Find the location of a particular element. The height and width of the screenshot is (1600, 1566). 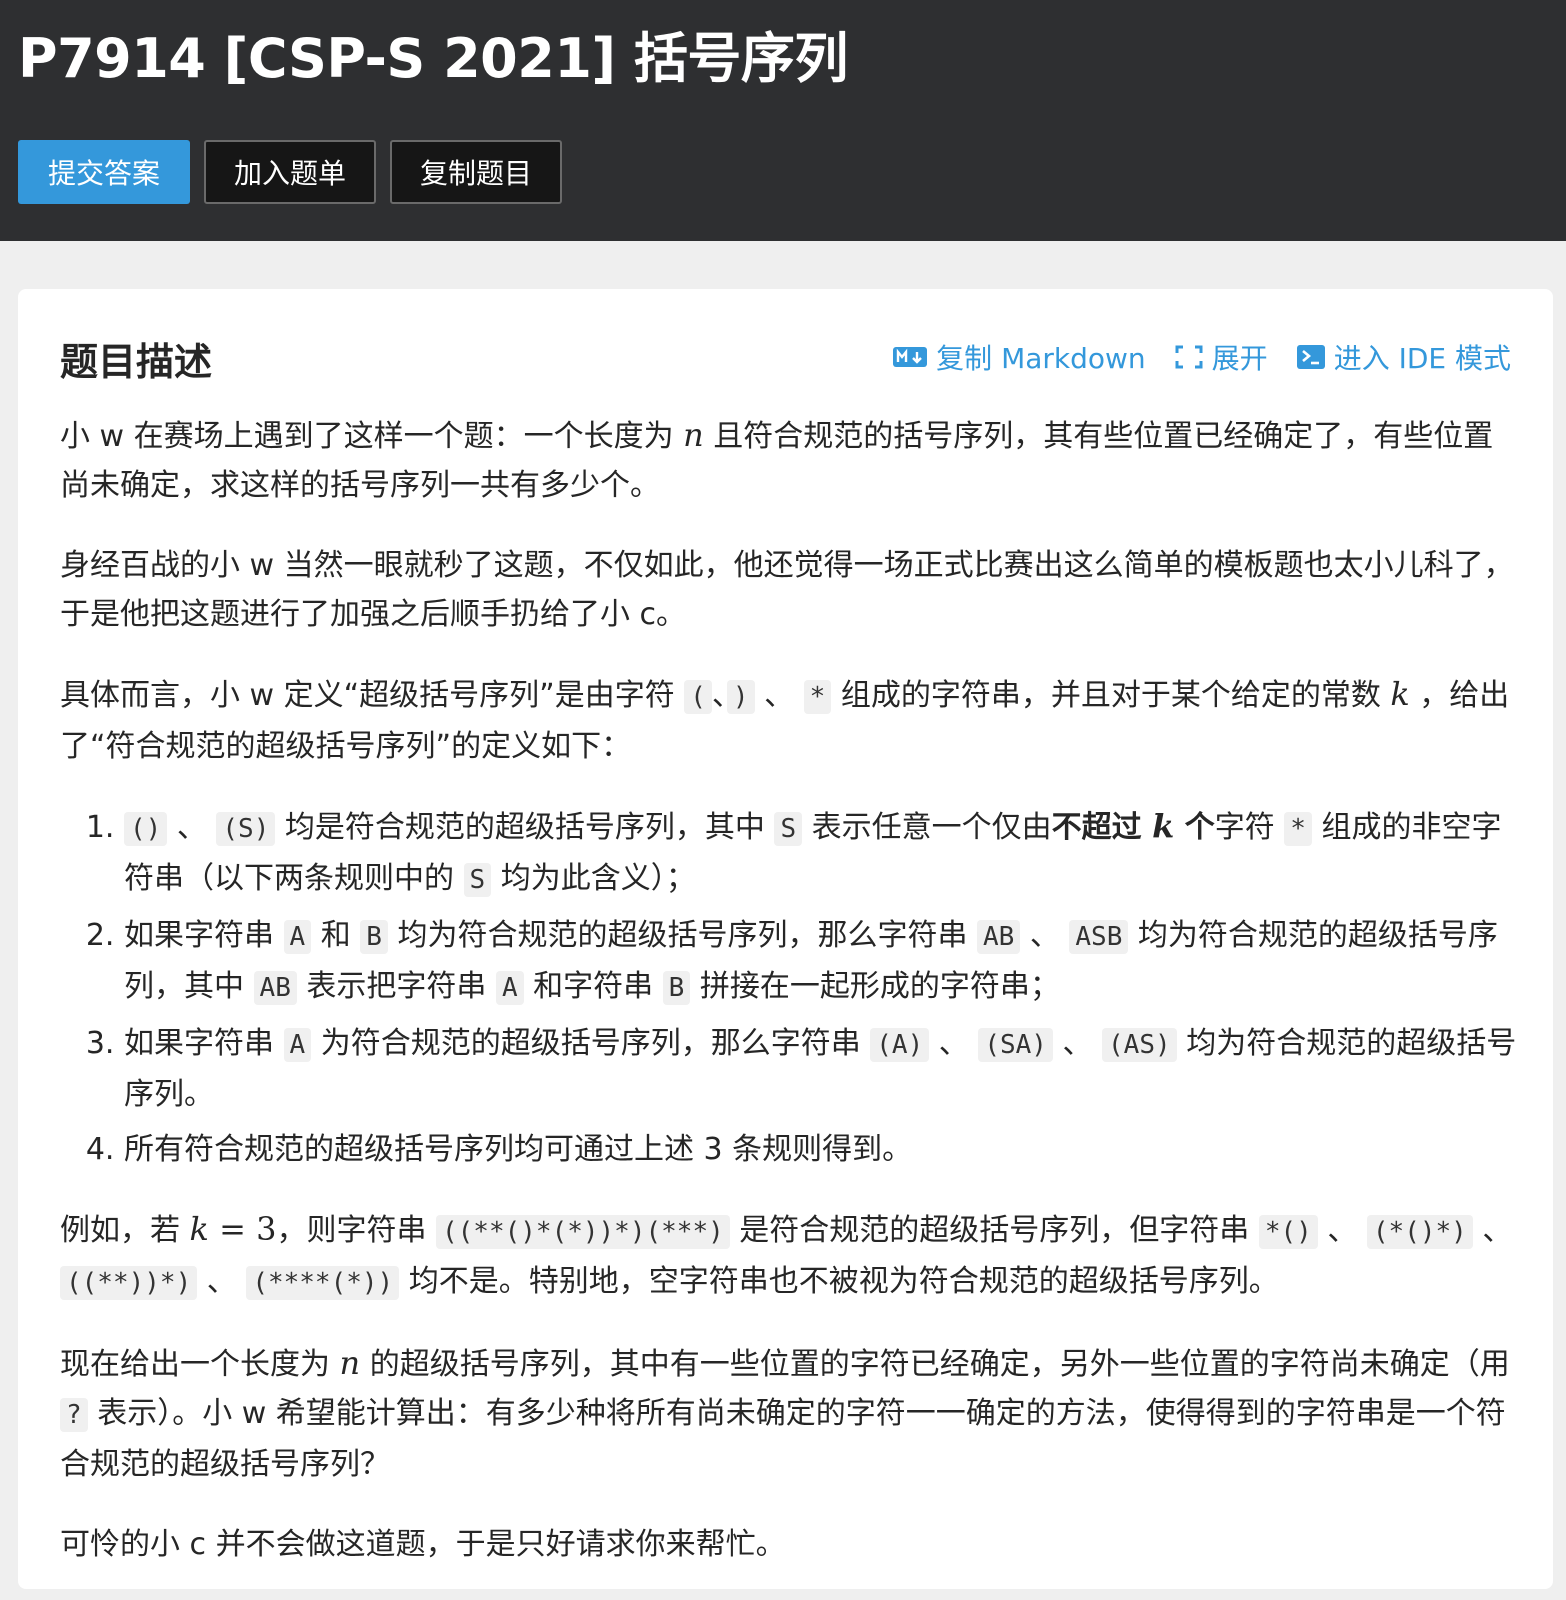

list-item: 所有符合规范的超级括号序列均可通过上述 3 条规则得到。 is located at coordinates (822, 1149).